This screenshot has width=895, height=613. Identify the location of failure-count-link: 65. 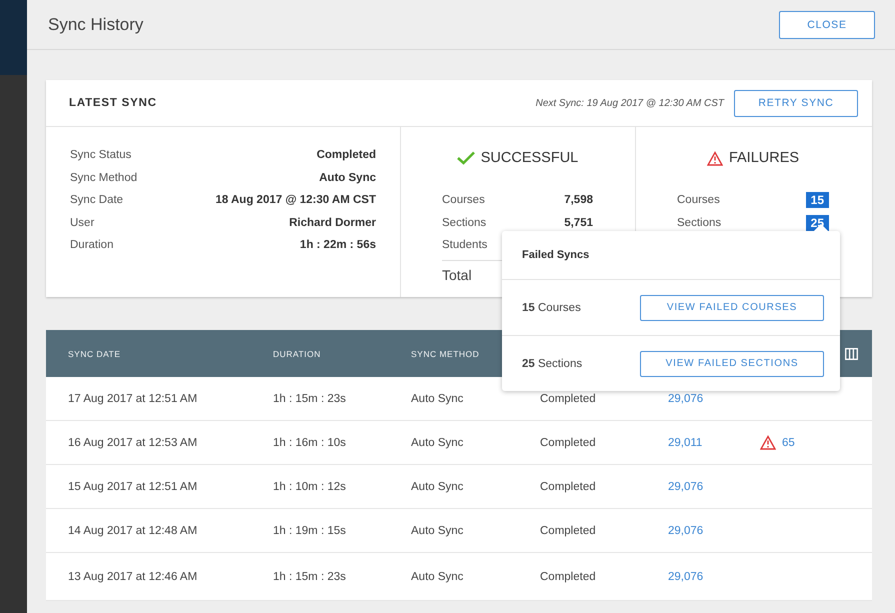
(788, 442).